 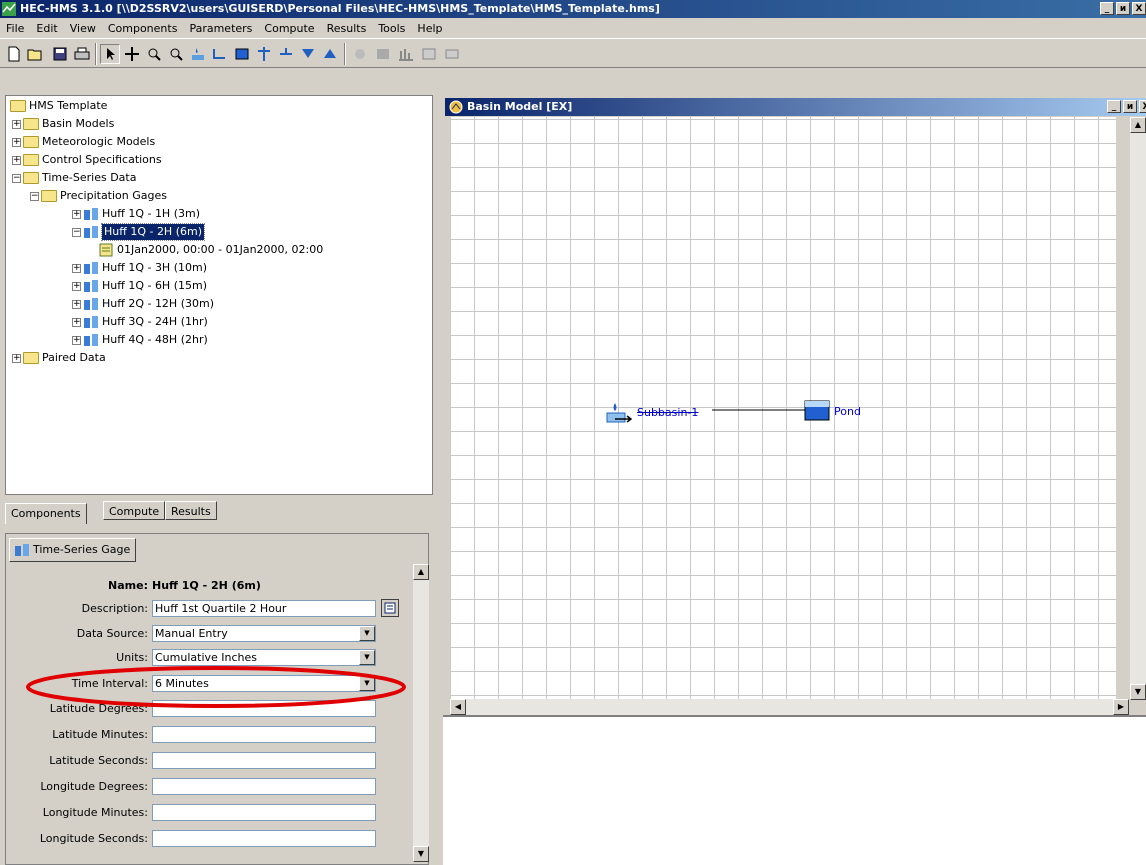 I want to click on tree-gage-item: + Huff 1Q - 6H (15m), so click(x=139, y=286).